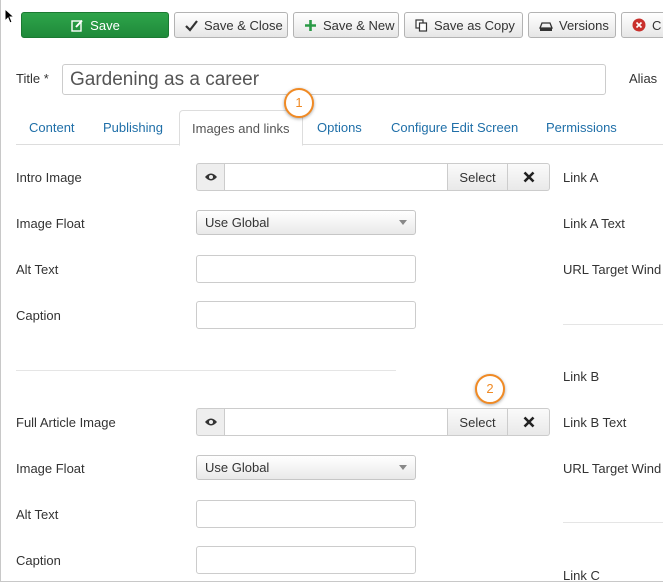  What do you see at coordinates (335, 422) in the screenshot?
I see `full-article-image-input` at bounding box center [335, 422].